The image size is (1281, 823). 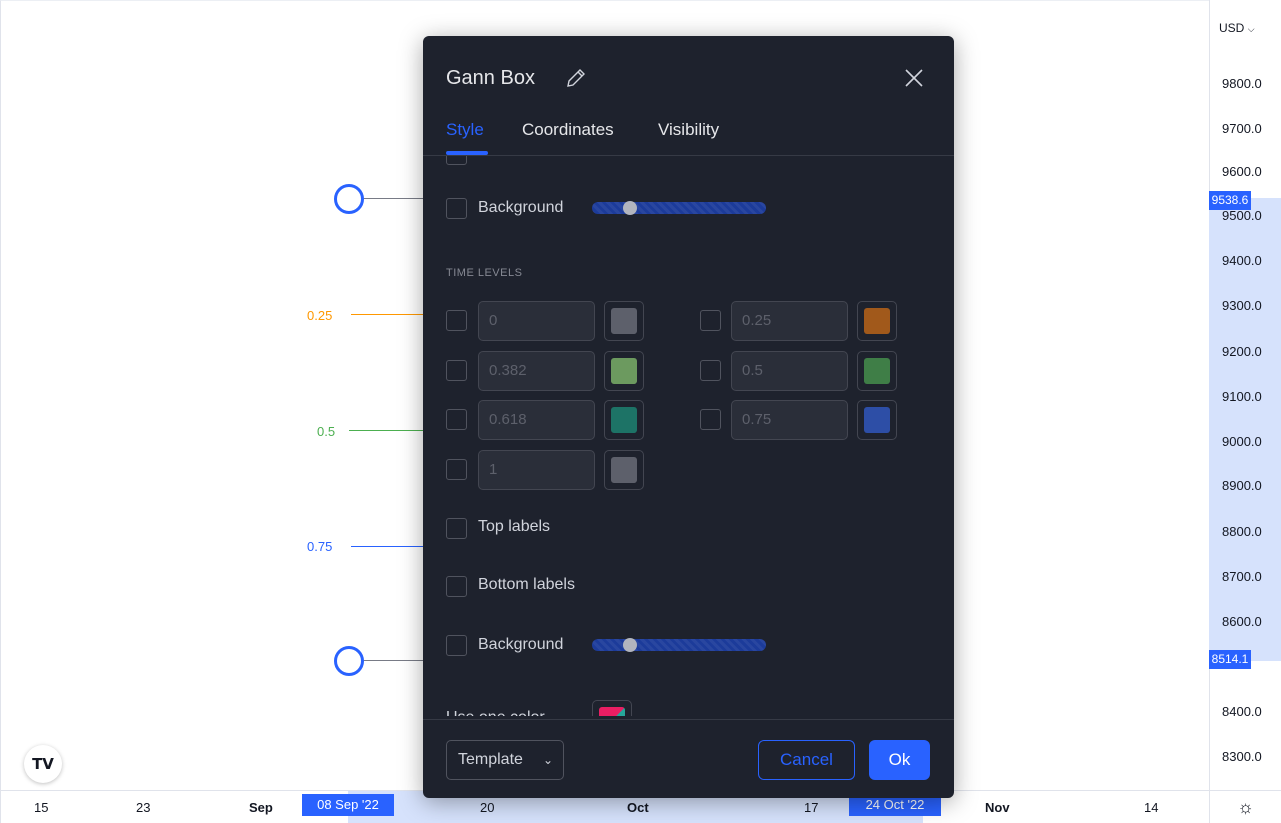 I want to click on tab-style: Style, so click(x=465, y=130).